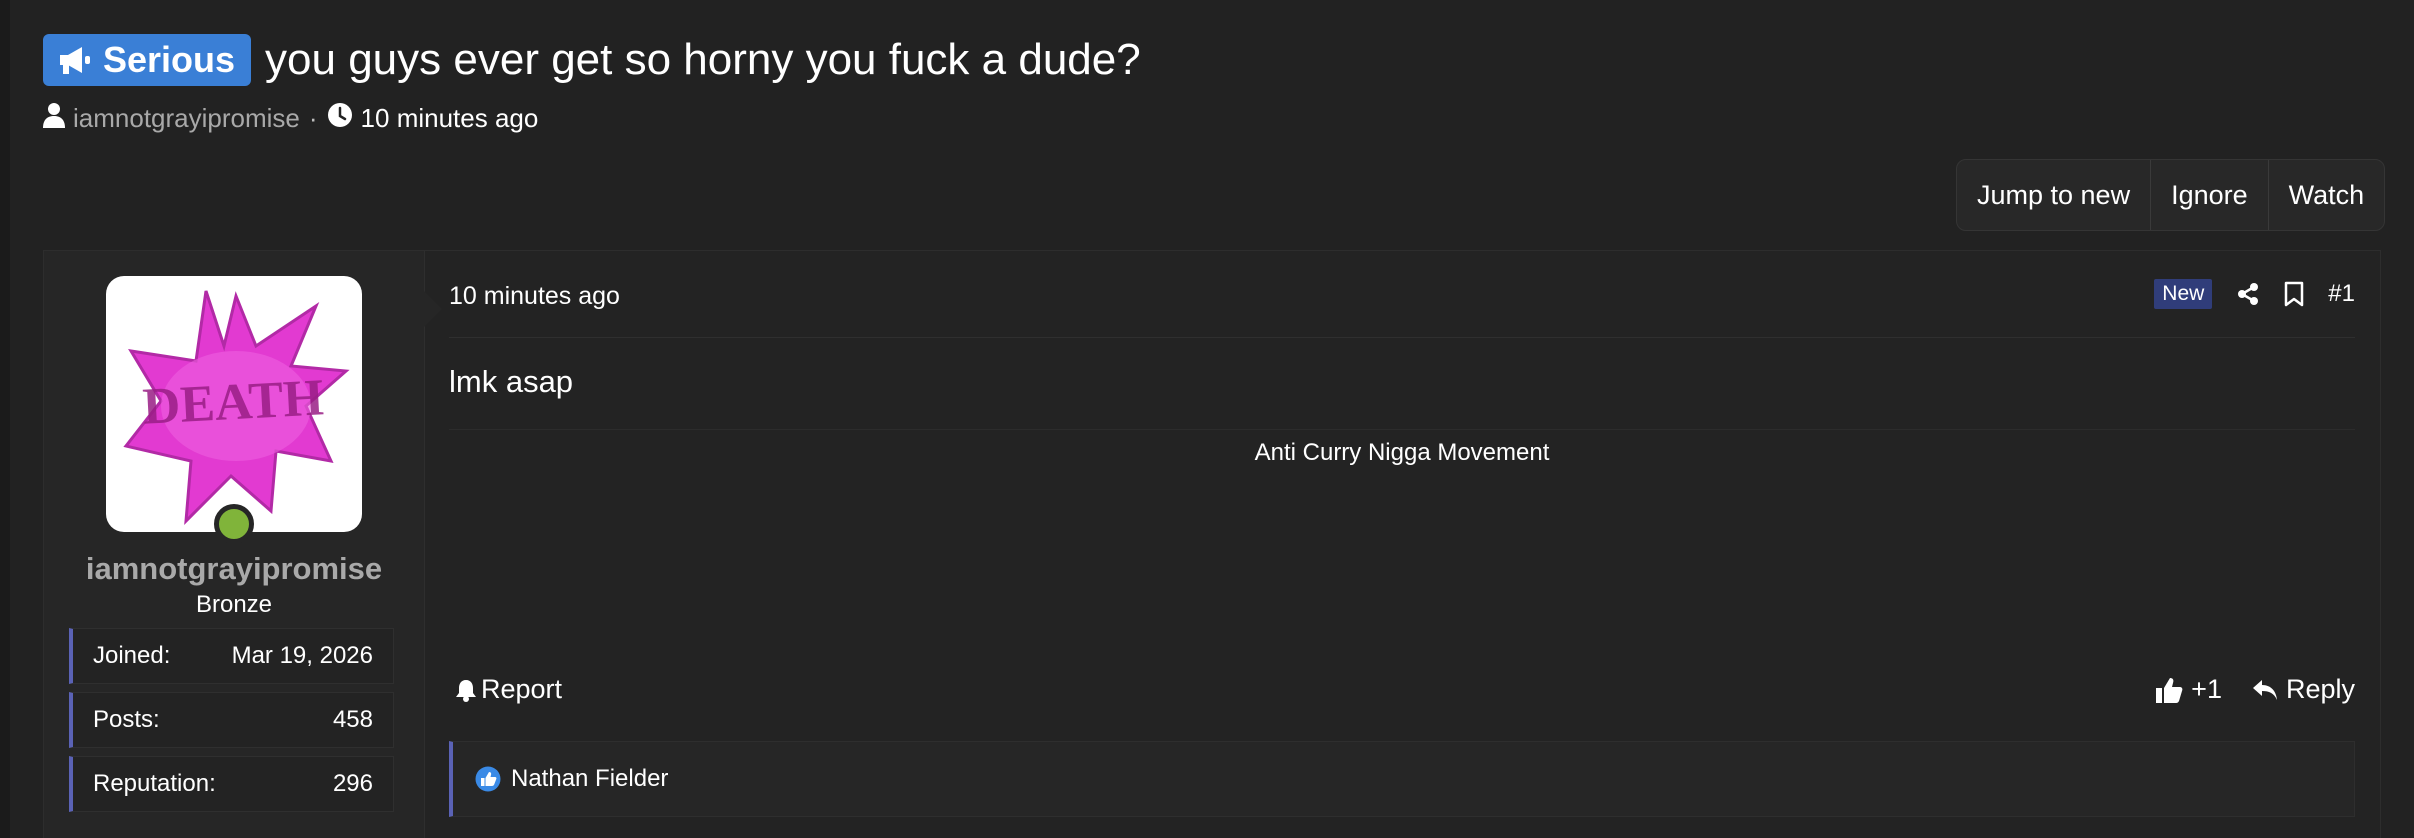  I want to click on bookmark-icon, so click(2294, 294).